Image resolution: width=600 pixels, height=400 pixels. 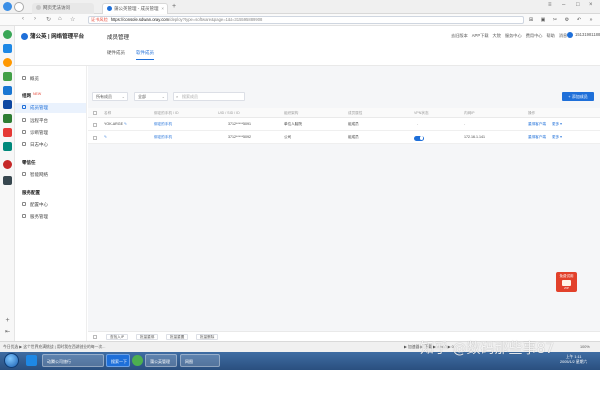 I want to click on zoom-level: 100%, so click(x=585, y=347).